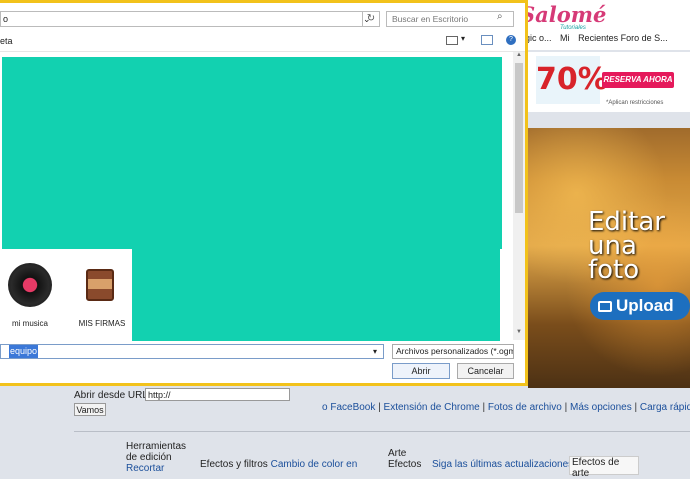 This screenshot has width=690, height=479. Describe the element at coordinates (573, 28) in the screenshot. I see `site-logo-subtitle: Tutoriales` at that location.